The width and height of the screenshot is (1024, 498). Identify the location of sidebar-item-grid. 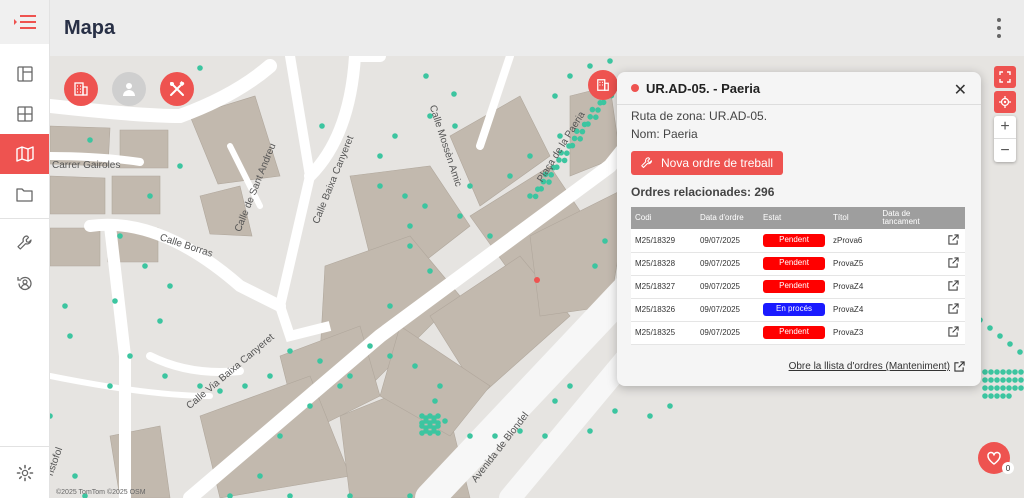
(24, 114).